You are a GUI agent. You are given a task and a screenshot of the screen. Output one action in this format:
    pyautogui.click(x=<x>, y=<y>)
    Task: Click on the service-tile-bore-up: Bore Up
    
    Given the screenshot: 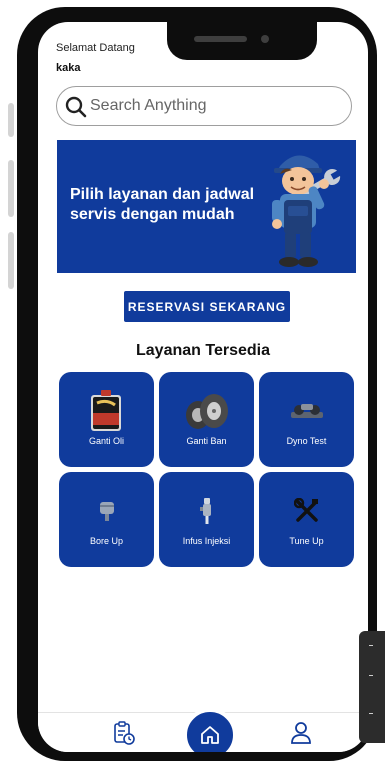 What is the action you would take?
    pyautogui.click(x=106, y=519)
    